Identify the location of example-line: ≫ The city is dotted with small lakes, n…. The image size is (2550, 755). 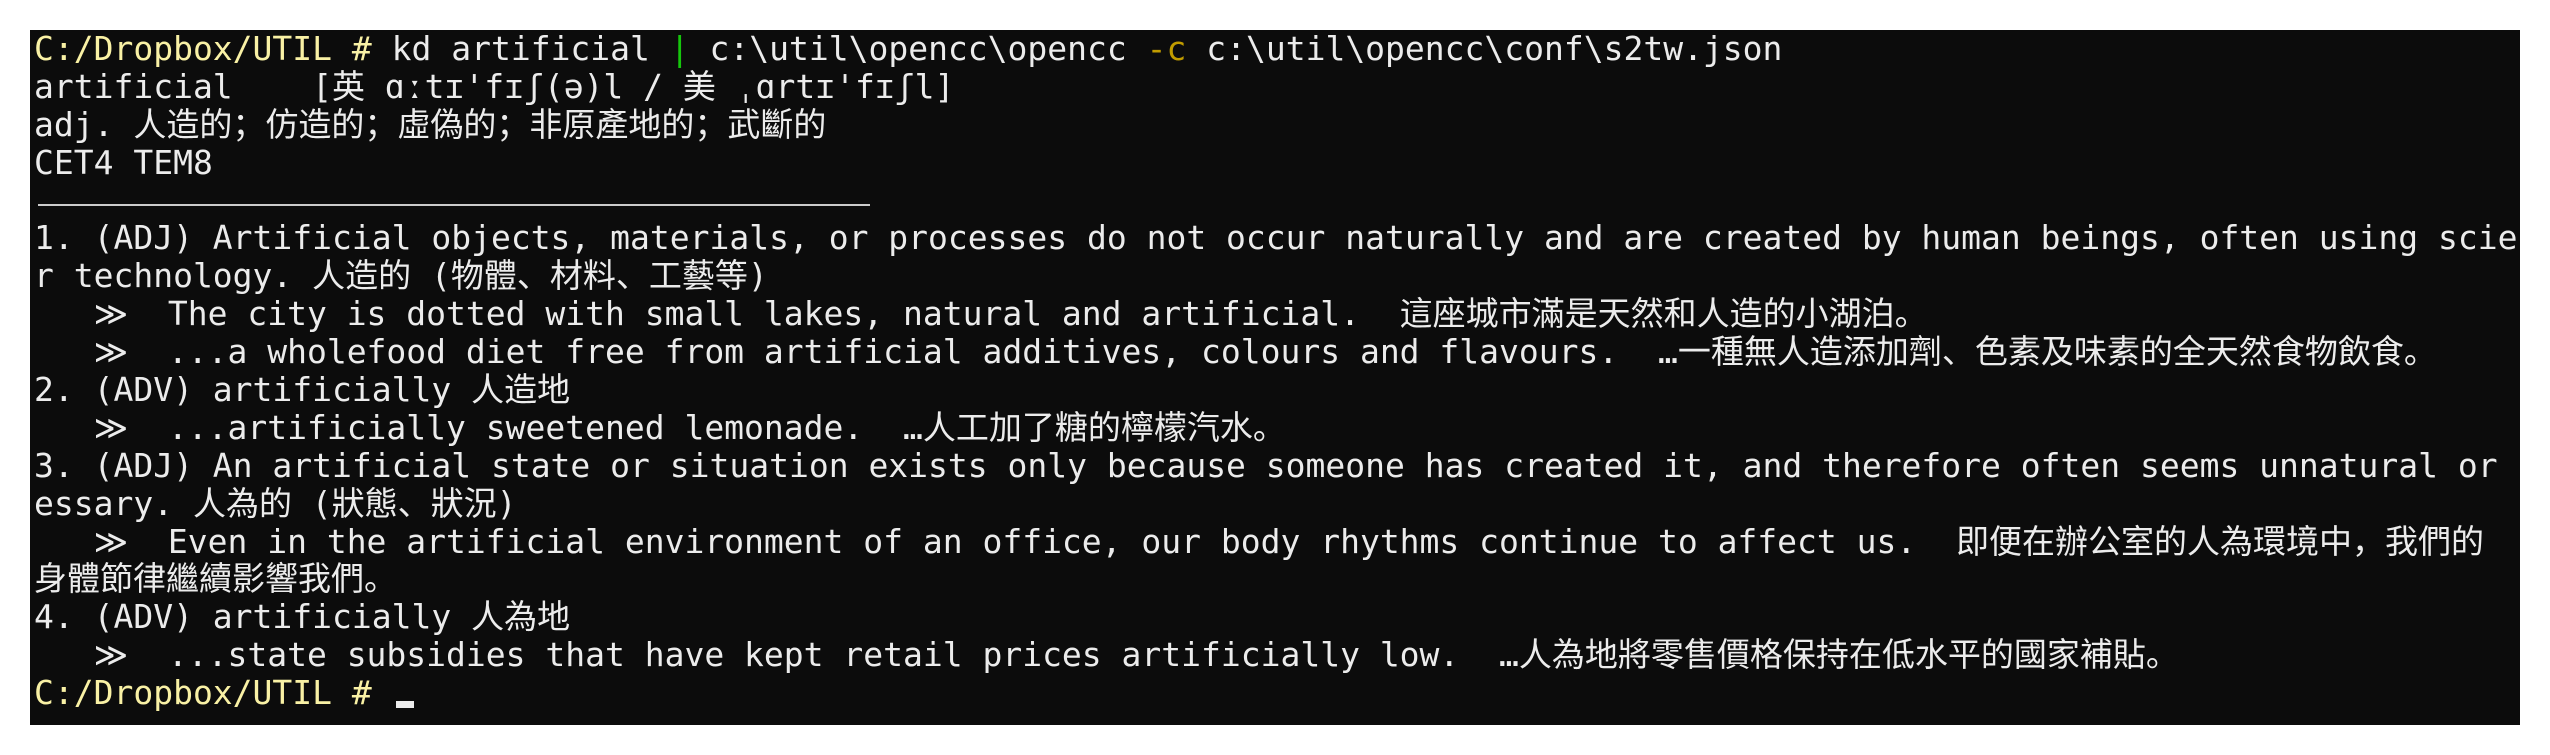
(981, 314).